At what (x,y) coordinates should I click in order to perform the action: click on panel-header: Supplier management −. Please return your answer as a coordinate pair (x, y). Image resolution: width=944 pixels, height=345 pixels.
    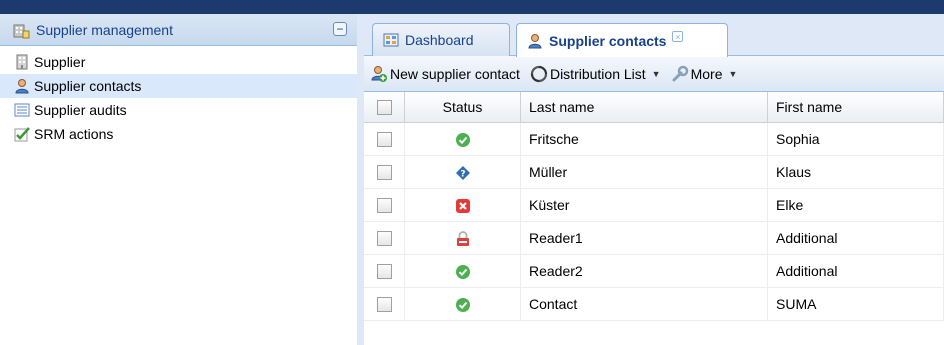
    Looking at the image, I should click on (178, 30).